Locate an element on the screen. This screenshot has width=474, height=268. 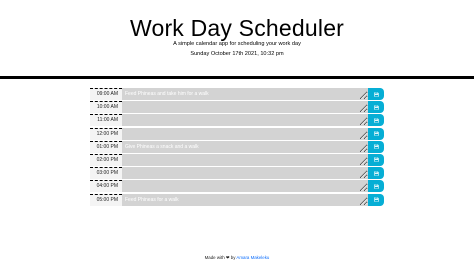
time-block-row: 12:00 PM is located at coordinates (237, 133).